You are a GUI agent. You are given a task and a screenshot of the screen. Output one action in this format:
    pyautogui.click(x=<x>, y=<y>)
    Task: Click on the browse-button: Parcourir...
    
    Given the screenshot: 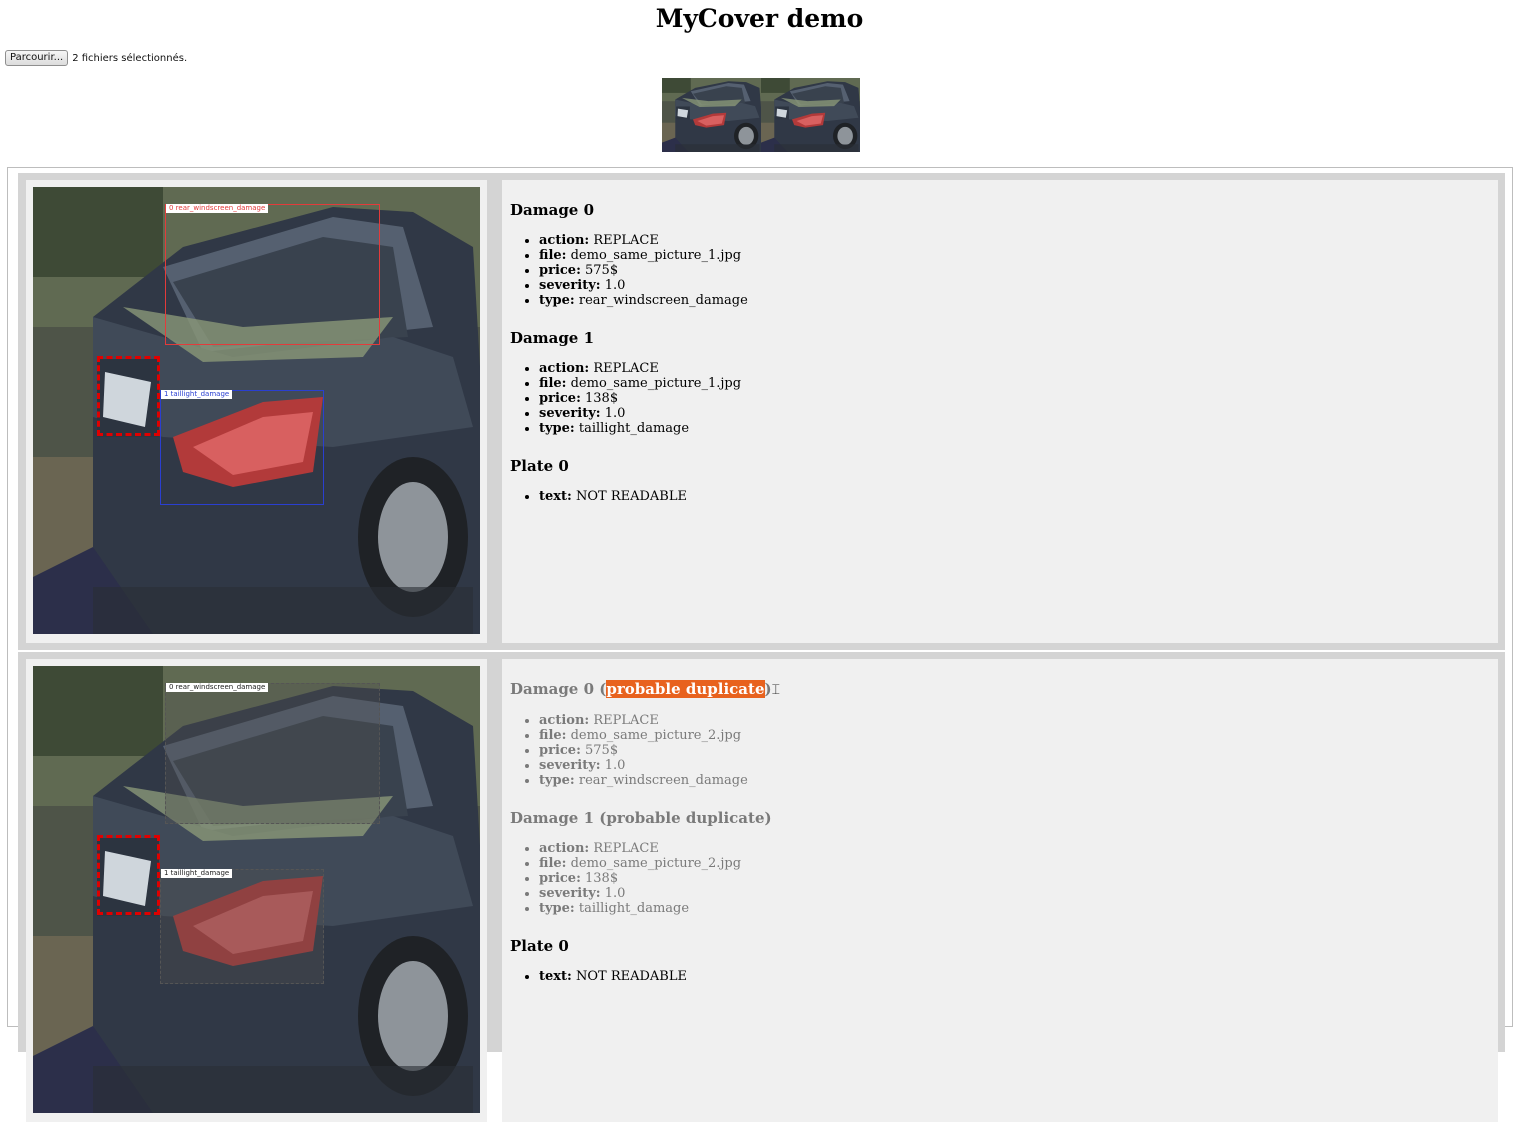 What is the action you would take?
    pyautogui.click(x=37, y=58)
    